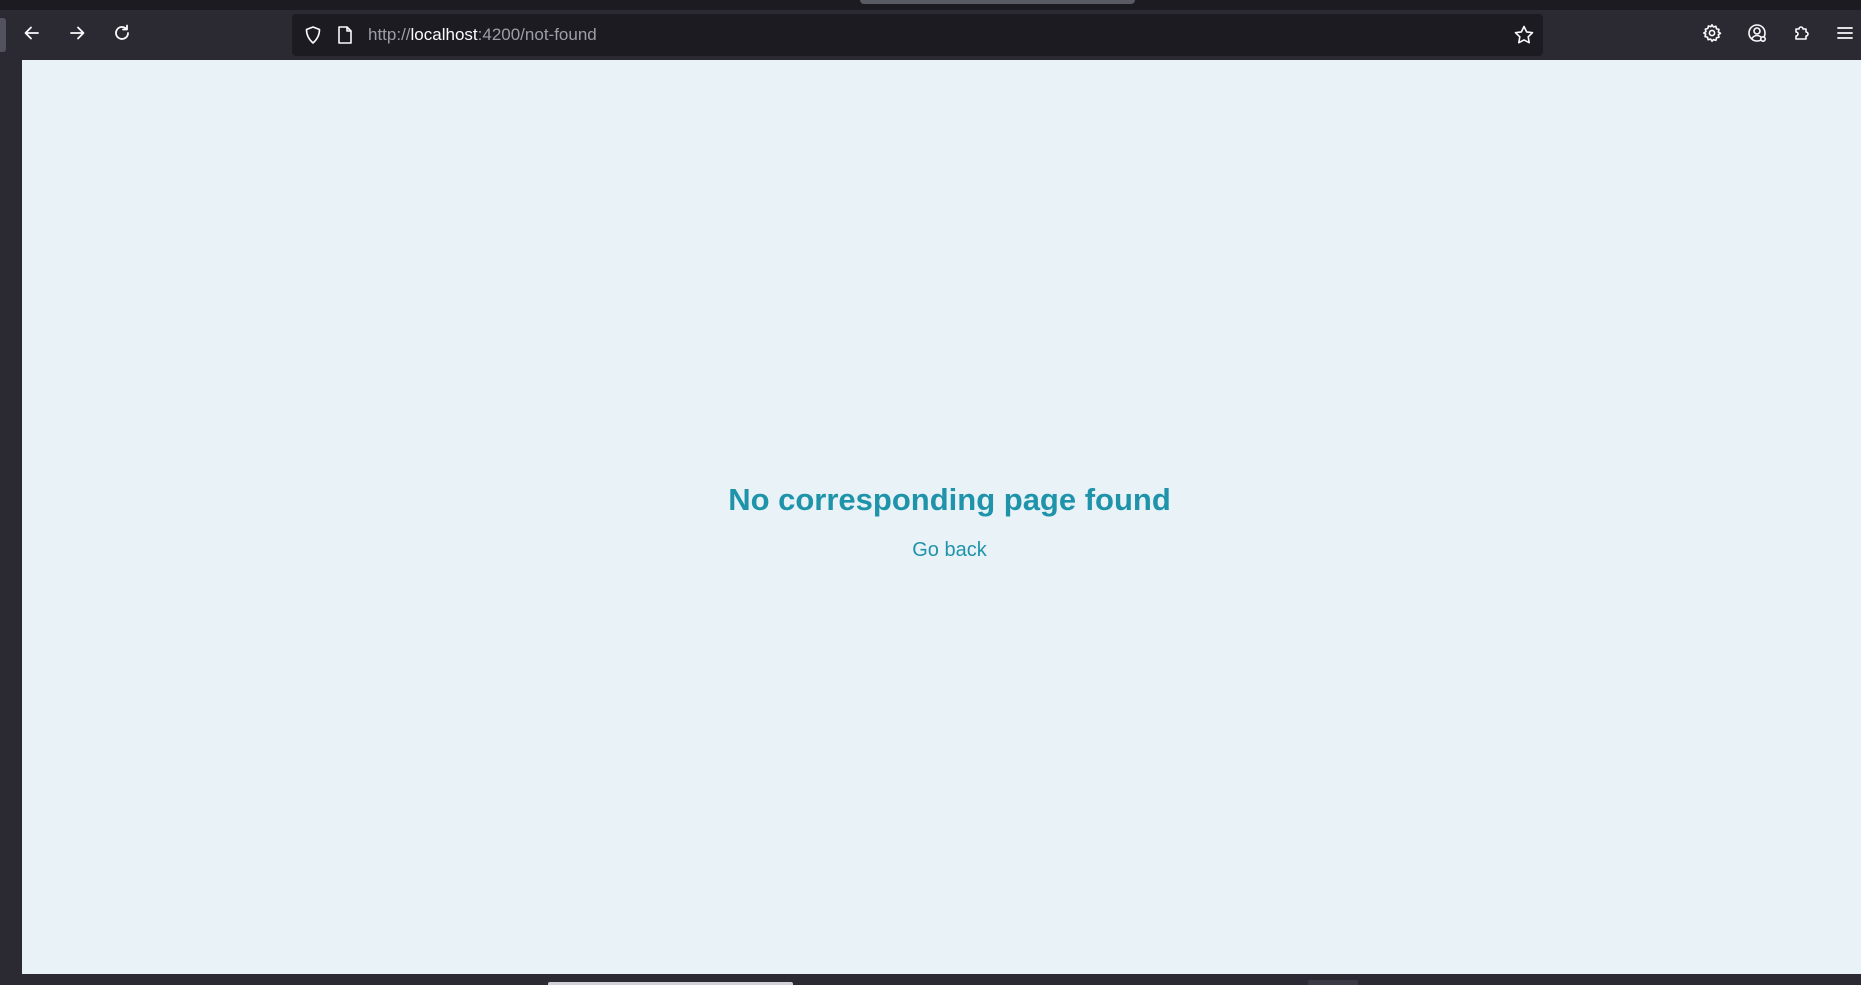  What do you see at coordinates (389, 34) in the screenshot?
I see `url-protocol: http://` at bounding box center [389, 34].